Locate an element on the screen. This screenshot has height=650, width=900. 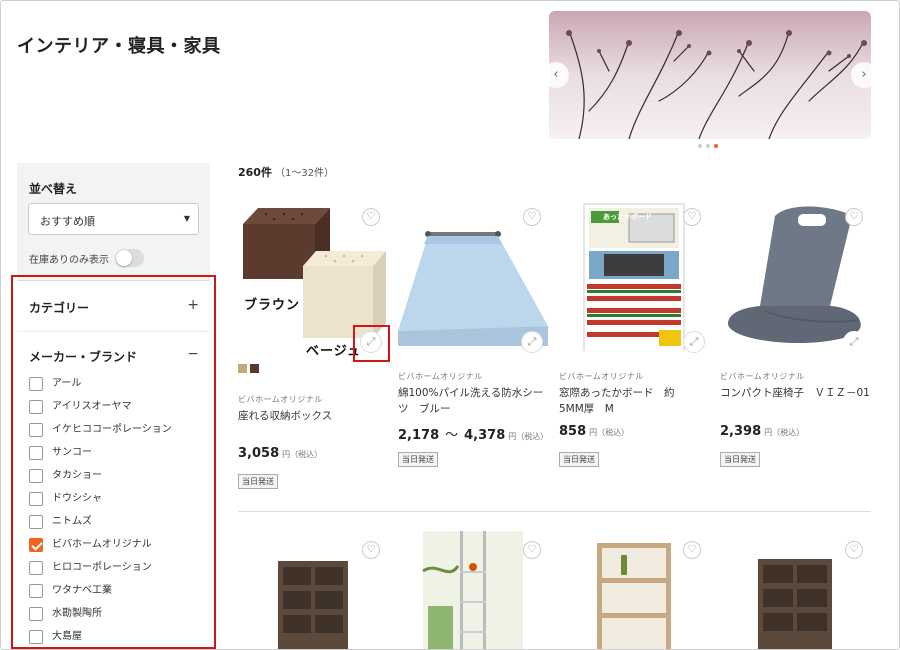
banner-next-button: › is located at coordinates (861, 75).